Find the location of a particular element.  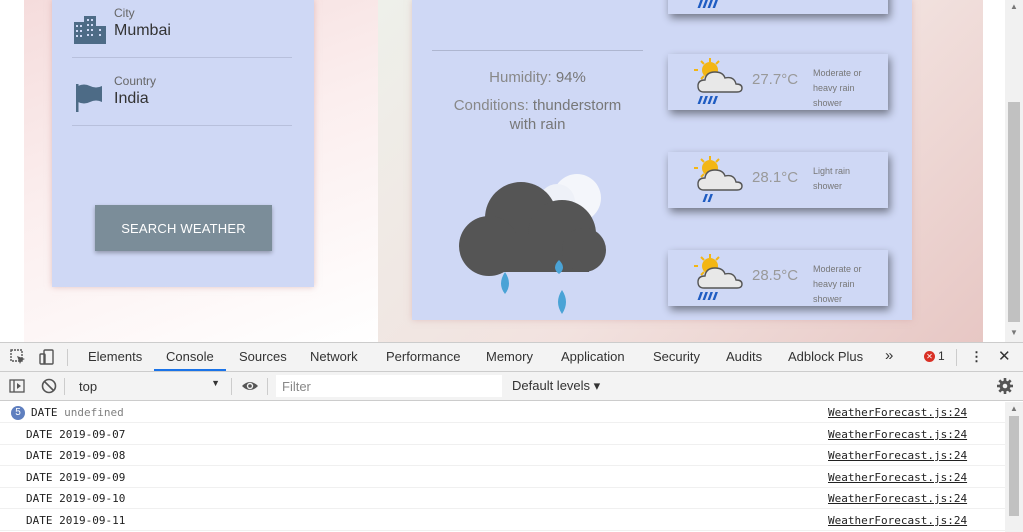

more-tabs-icon: » is located at coordinates (889, 355).